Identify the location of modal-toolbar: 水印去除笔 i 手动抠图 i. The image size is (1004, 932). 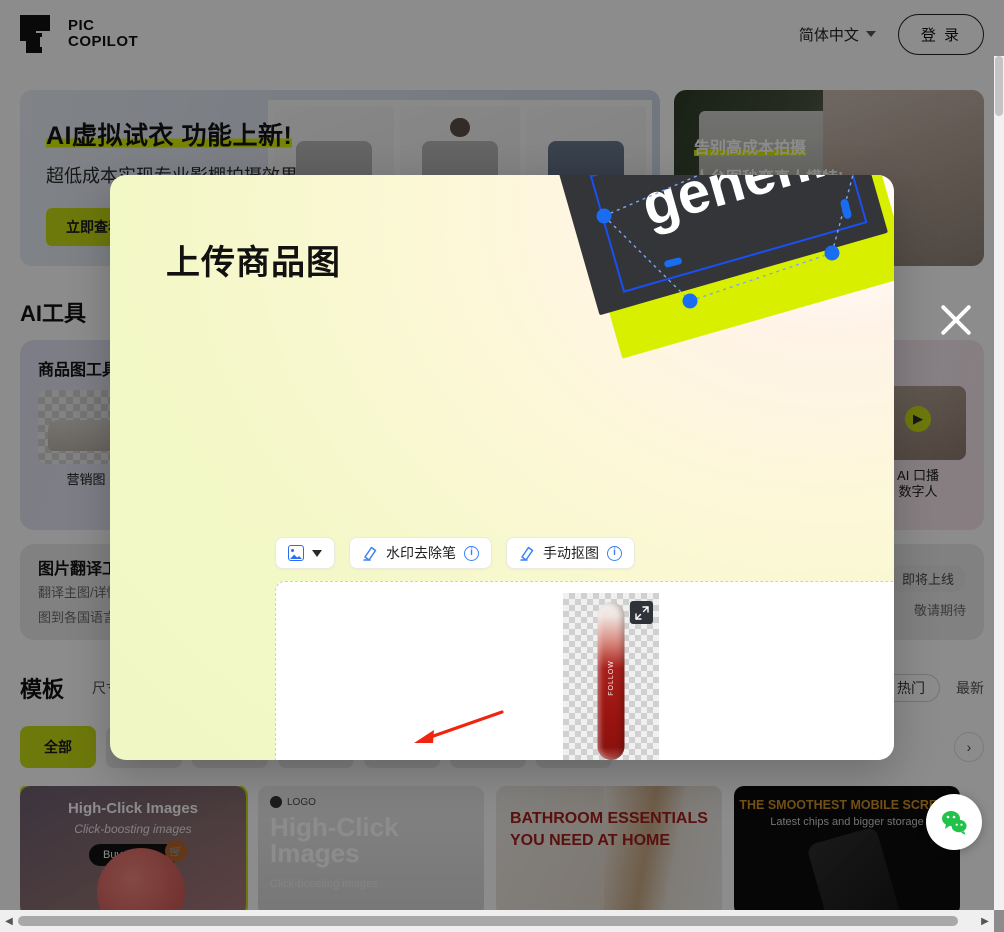
(455, 553).